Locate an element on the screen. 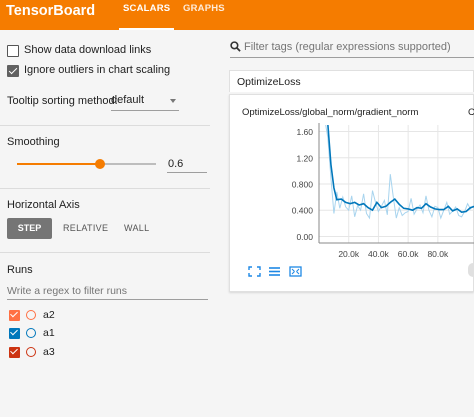  runs-label: Runs is located at coordinates (20, 270).